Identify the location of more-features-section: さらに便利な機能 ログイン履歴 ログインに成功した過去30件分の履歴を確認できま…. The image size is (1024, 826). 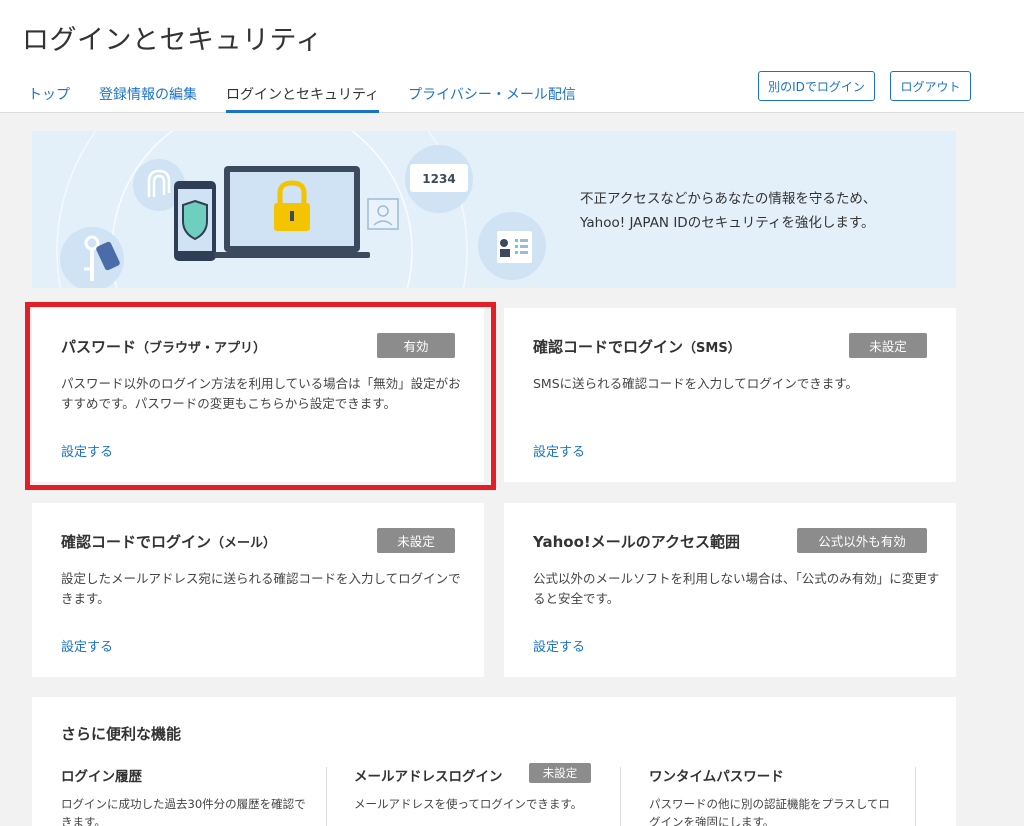
(494, 761).